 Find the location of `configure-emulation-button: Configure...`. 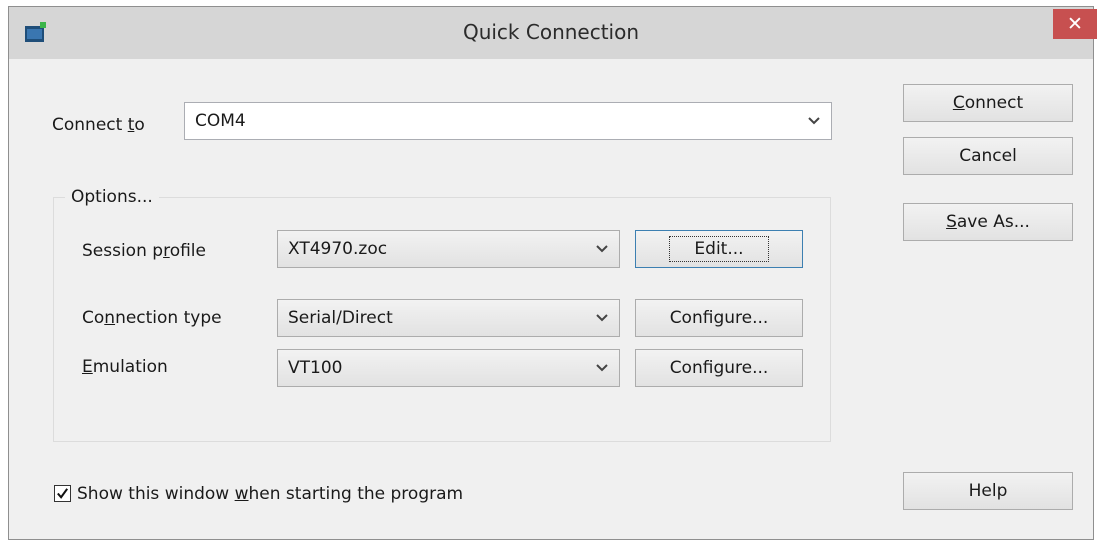

configure-emulation-button: Configure... is located at coordinates (719, 368).